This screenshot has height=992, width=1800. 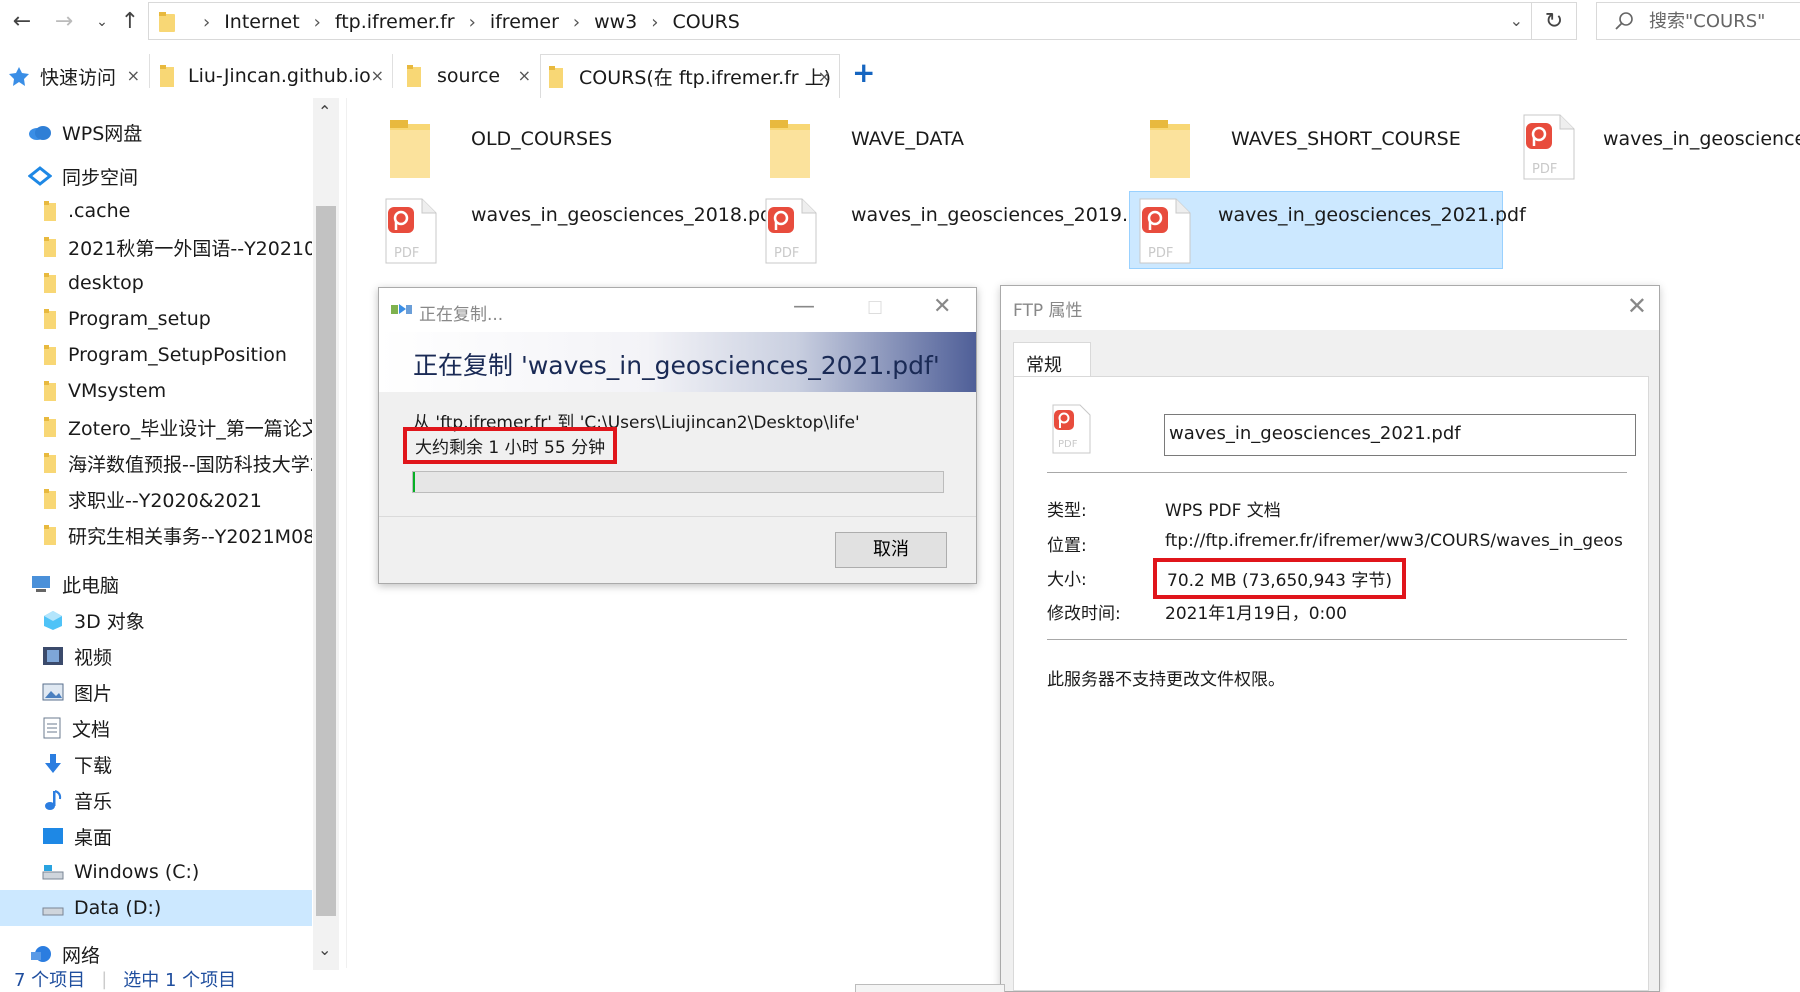 I want to click on file-item-waves-2018: PDF waves_in_geosciences_2018.pdf, so click(x=577, y=234).